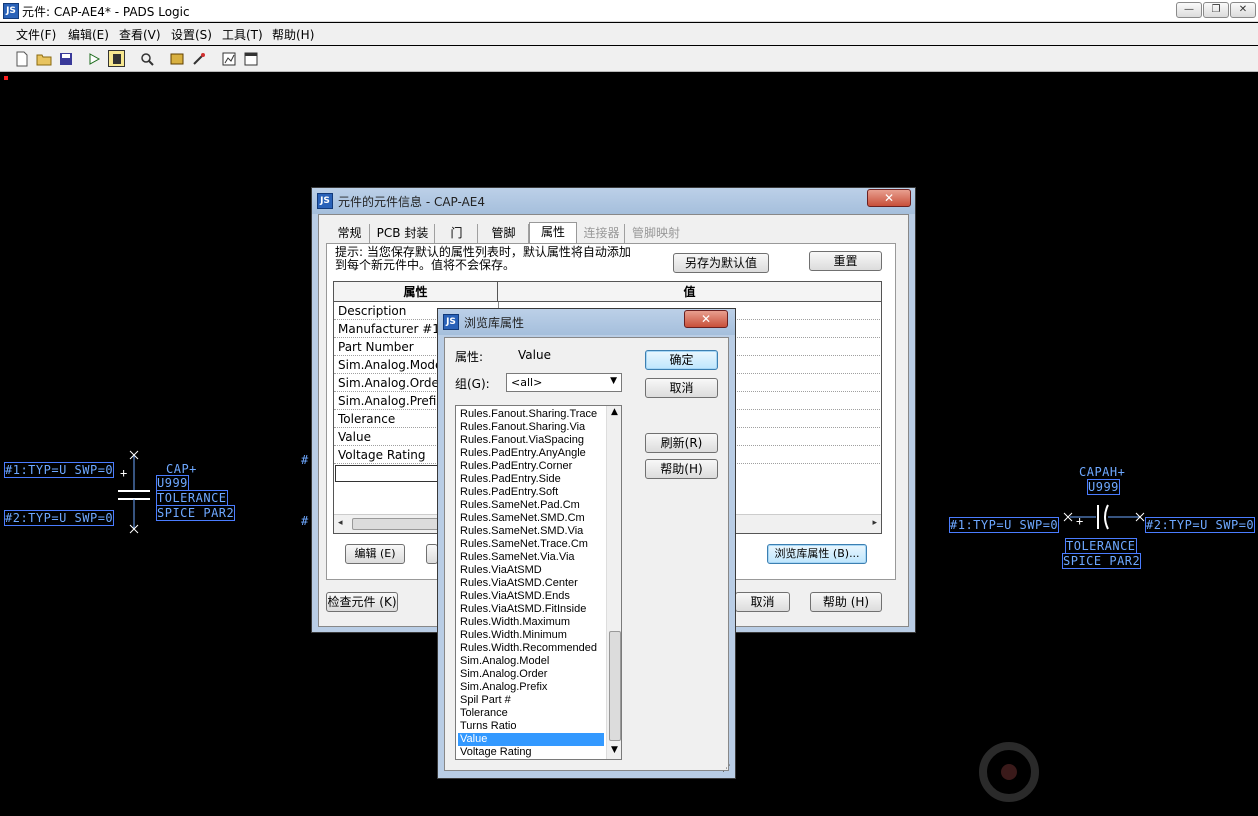 This screenshot has width=1258, height=816. I want to click on scroll-up-icon: ▲, so click(614, 412).